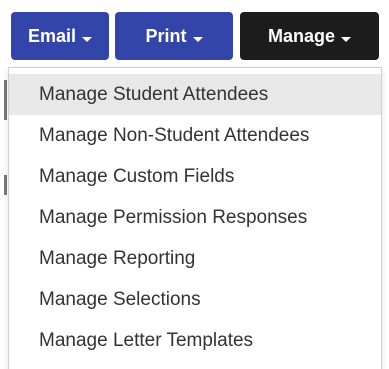 Image resolution: width=389 pixels, height=369 pixels. Describe the element at coordinates (195, 94) in the screenshot. I see `menu-item-manage-student-attendees: Manage Student Attendees` at that location.